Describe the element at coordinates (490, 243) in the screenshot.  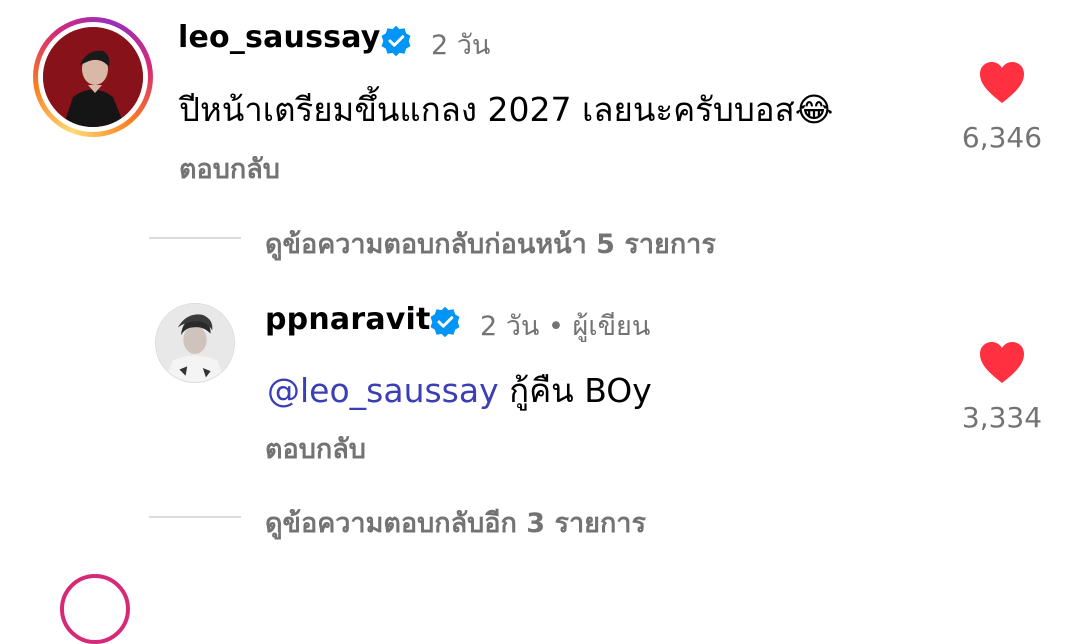
I see `view-previous-replies-link: ดูข้อความตอบกลับก่อนหน้า 5 รายการ` at that location.